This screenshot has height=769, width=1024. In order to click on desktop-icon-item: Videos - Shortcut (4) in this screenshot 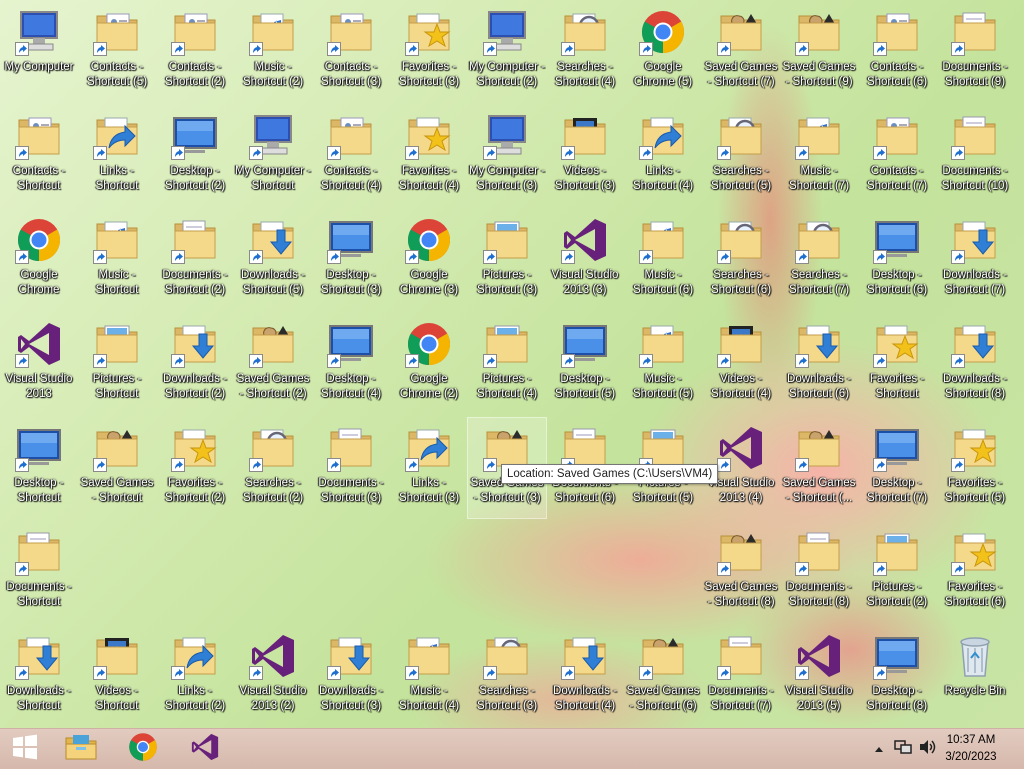, I will do `click(741, 364)`.